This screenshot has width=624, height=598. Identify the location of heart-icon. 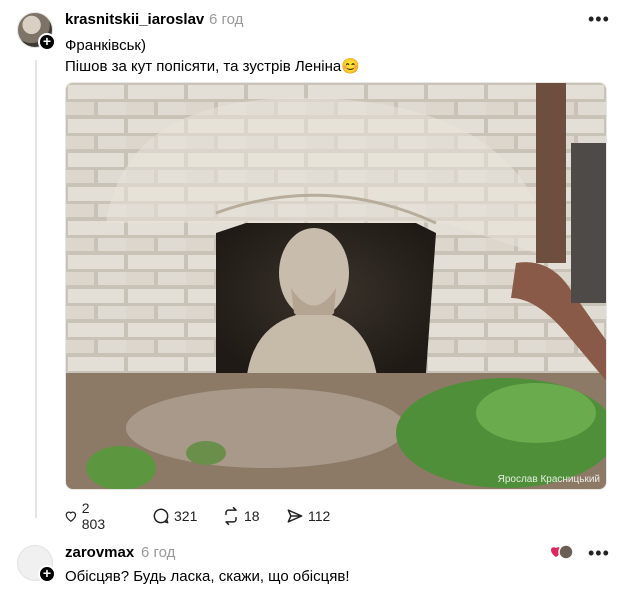
(71, 516).